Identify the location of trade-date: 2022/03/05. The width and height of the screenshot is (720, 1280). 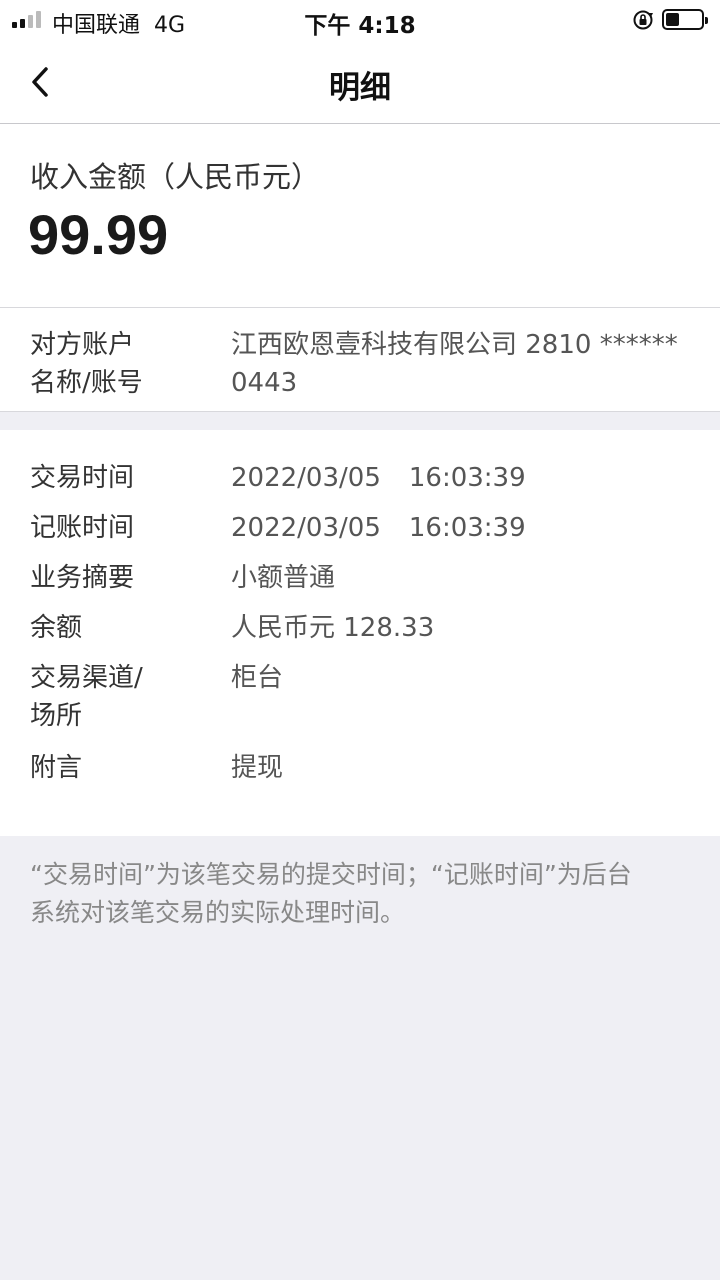
(306, 478).